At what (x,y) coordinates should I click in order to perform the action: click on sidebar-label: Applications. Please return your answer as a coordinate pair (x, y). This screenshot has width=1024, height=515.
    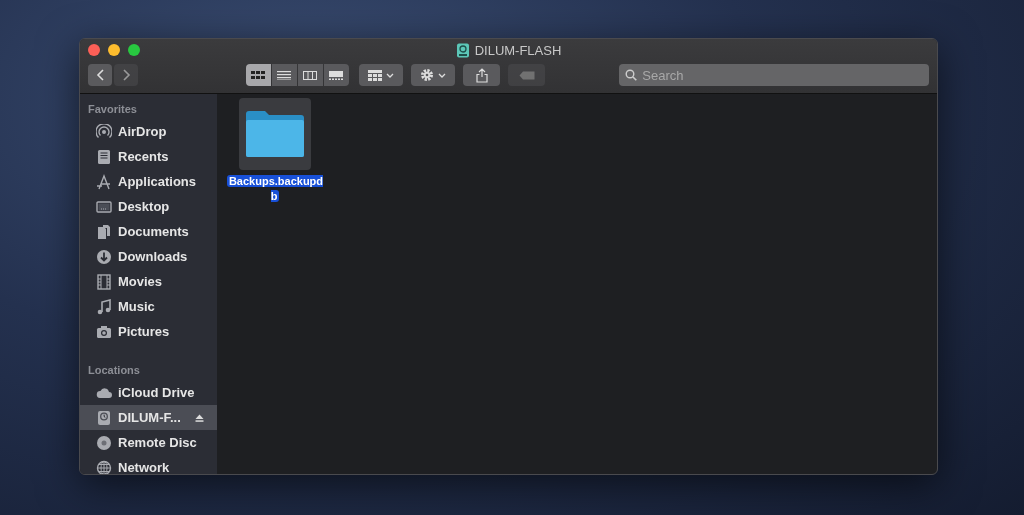
    Looking at the image, I should click on (157, 181).